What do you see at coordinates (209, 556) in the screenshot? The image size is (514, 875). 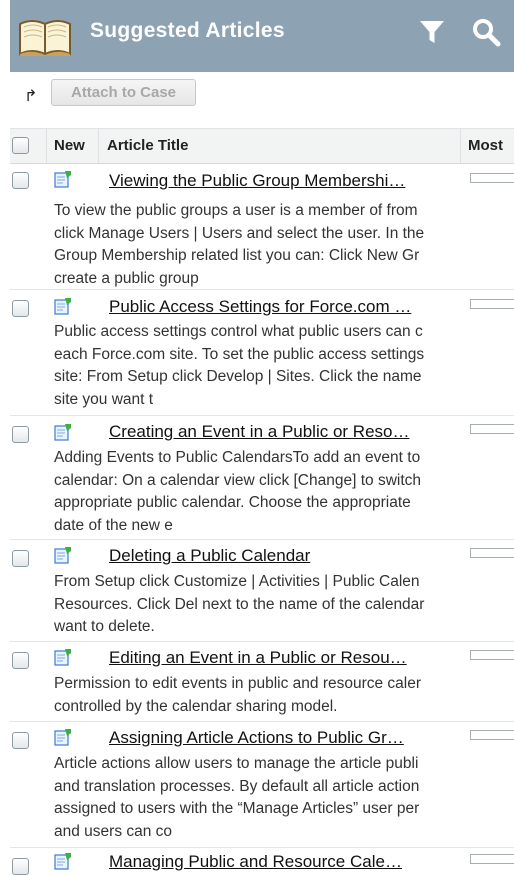 I see `article-title-link: Deleting a Public Calendar` at bounding box center [209, 556].